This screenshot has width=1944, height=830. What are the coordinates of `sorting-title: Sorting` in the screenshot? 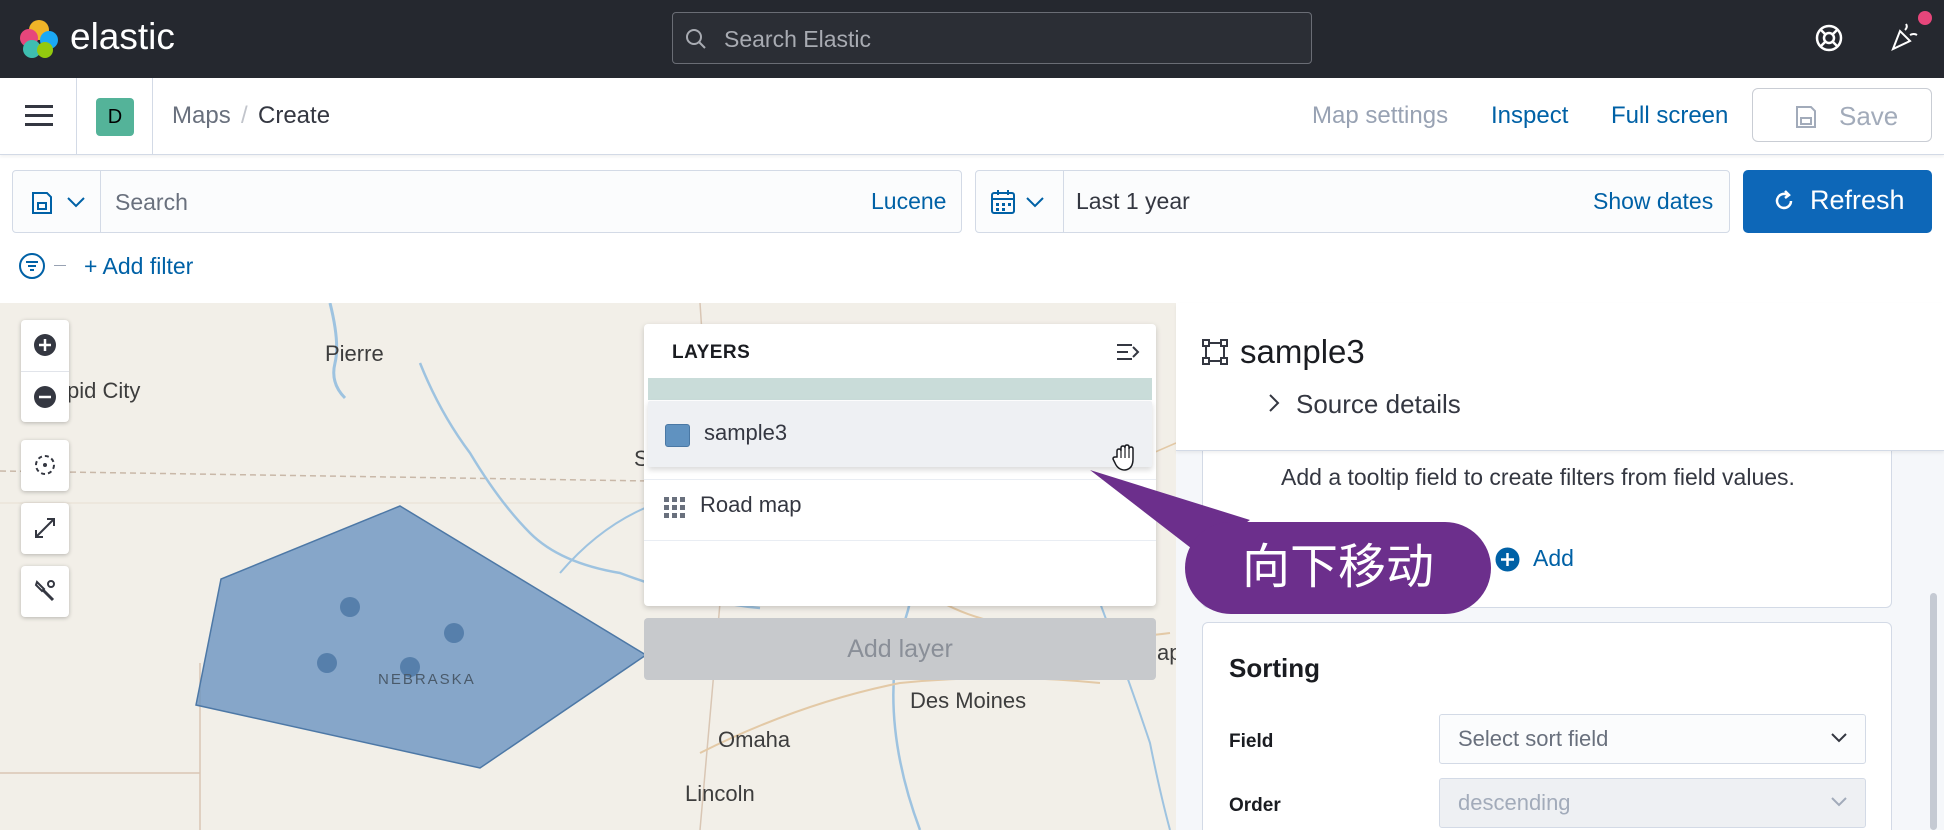 It's located at (1274, 668).